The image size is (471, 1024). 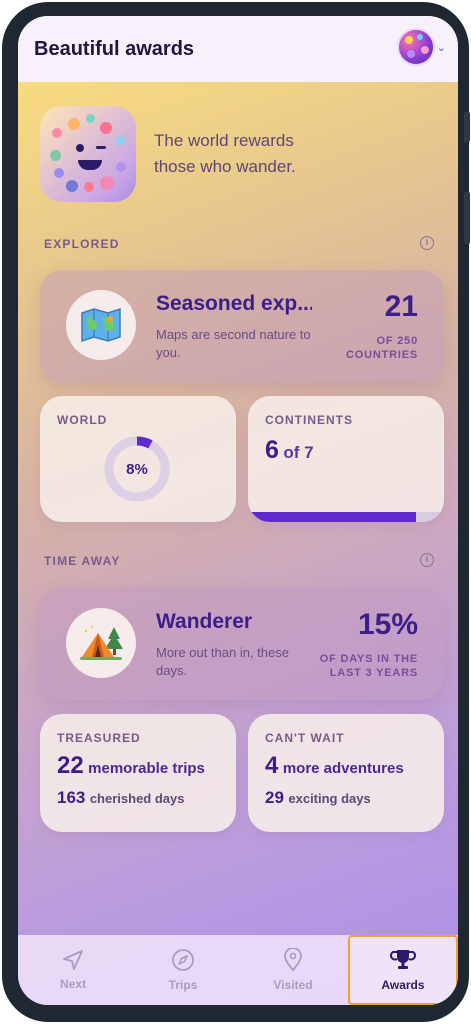 What do you see at coordinates (82, 420) in the screenshot?
I see `world-label: WORLD` at bounding box center [82, 420].